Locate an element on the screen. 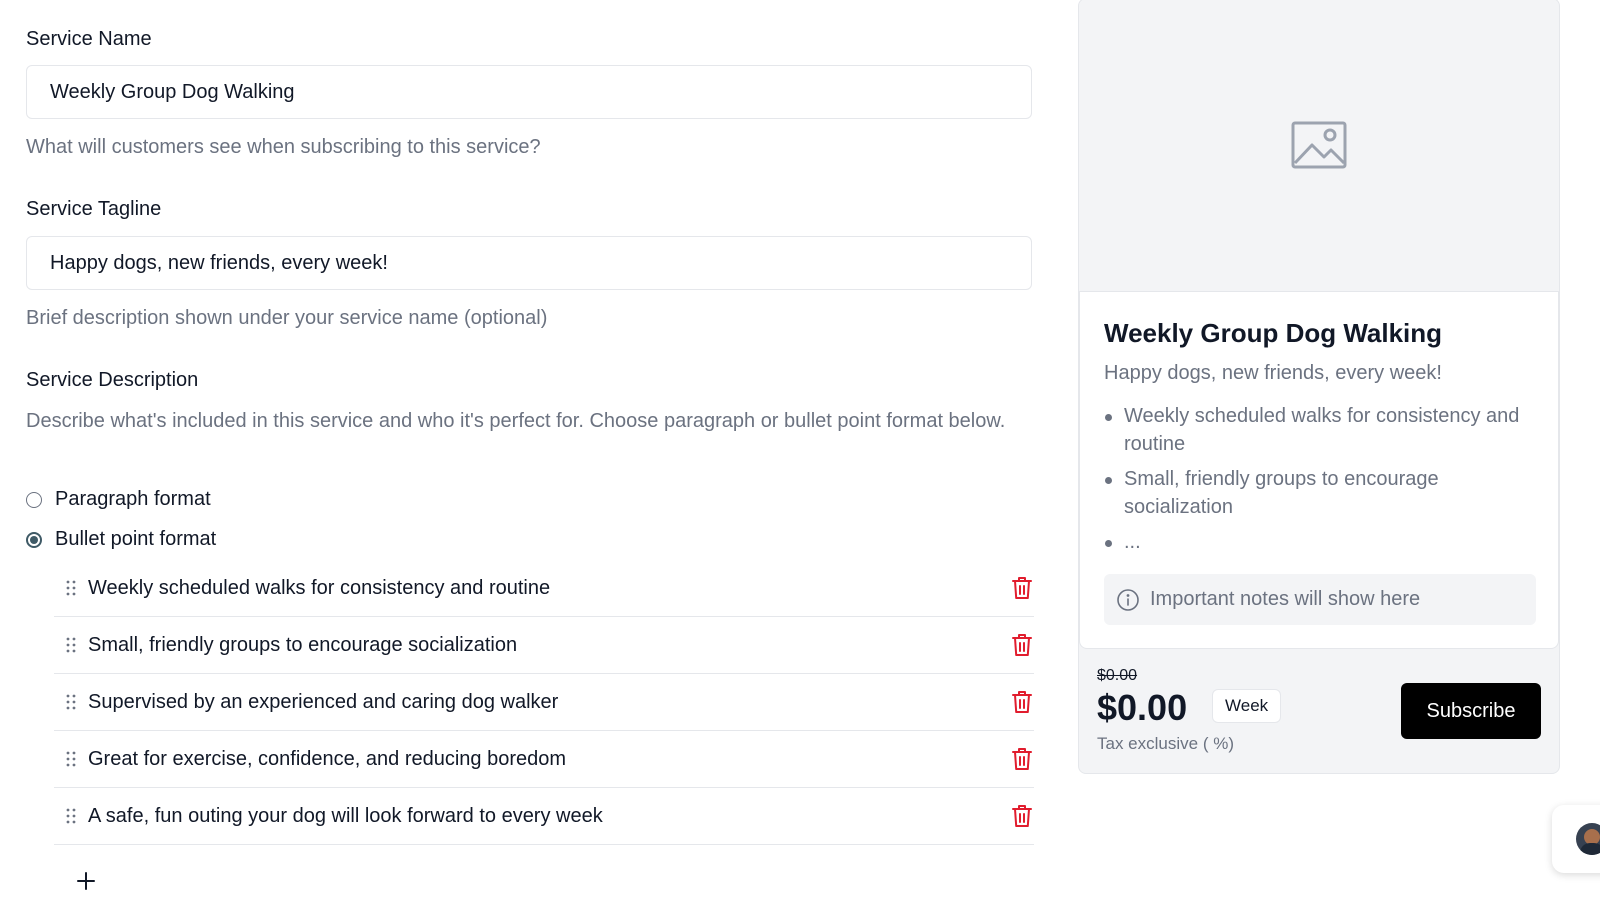  note-text: Important notes will show here is located at coordinates (1285, 599).